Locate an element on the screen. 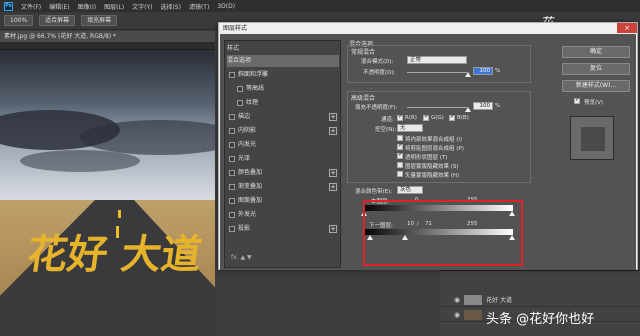  fit-screen-button: 适合屏幕 is located at coordinates (57, 20).